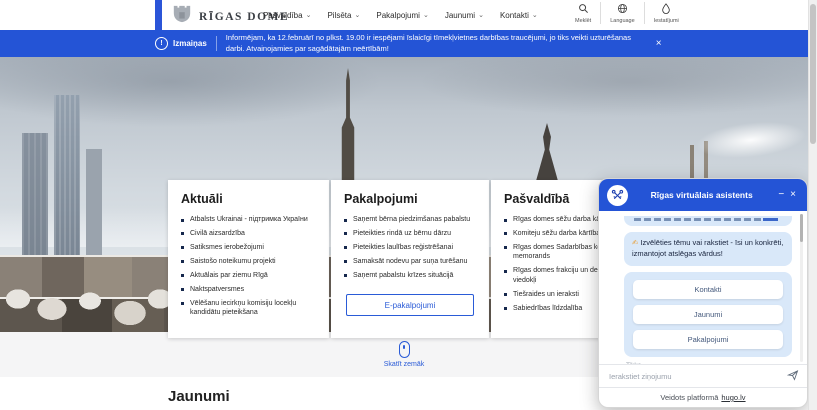 This screenshot has height=410, width=817. I want to click on scroll-hint-label: Skatīt zemāk, so click(404, 364).